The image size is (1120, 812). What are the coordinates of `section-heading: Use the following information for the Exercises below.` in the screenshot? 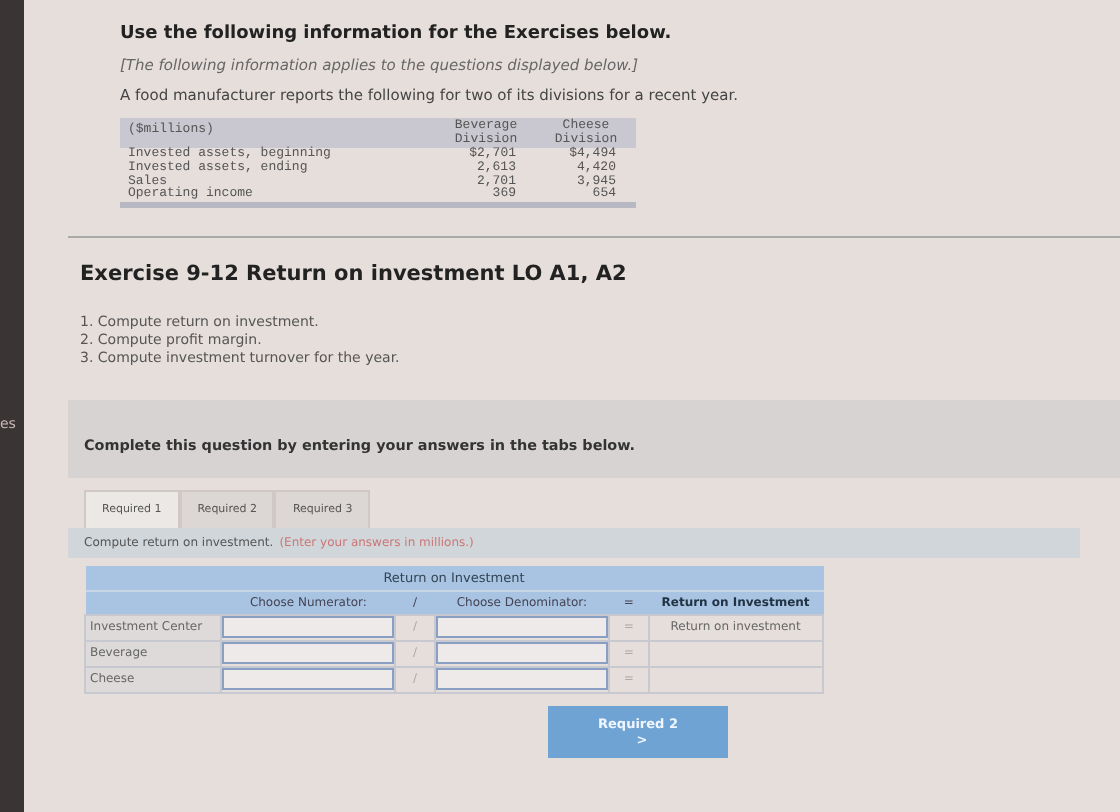 It's located at (397, 34).